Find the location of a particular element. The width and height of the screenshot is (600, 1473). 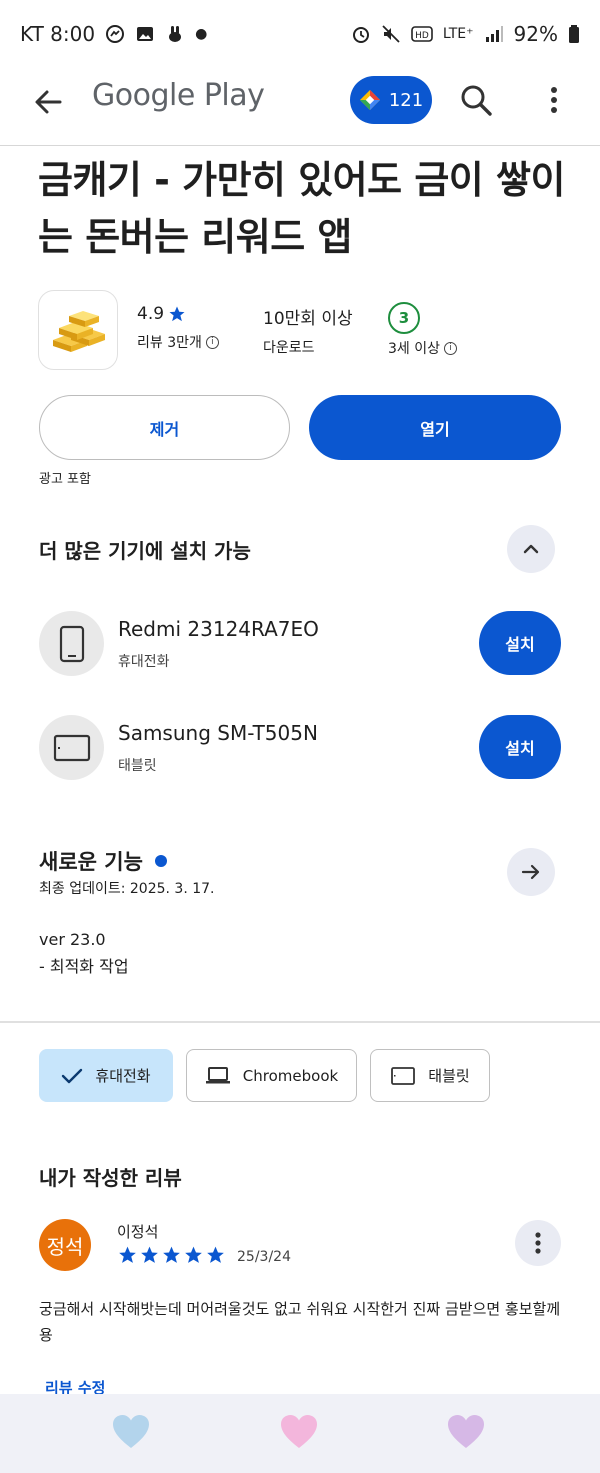

heart-blue-icon is located at coordinates (131, 1432).